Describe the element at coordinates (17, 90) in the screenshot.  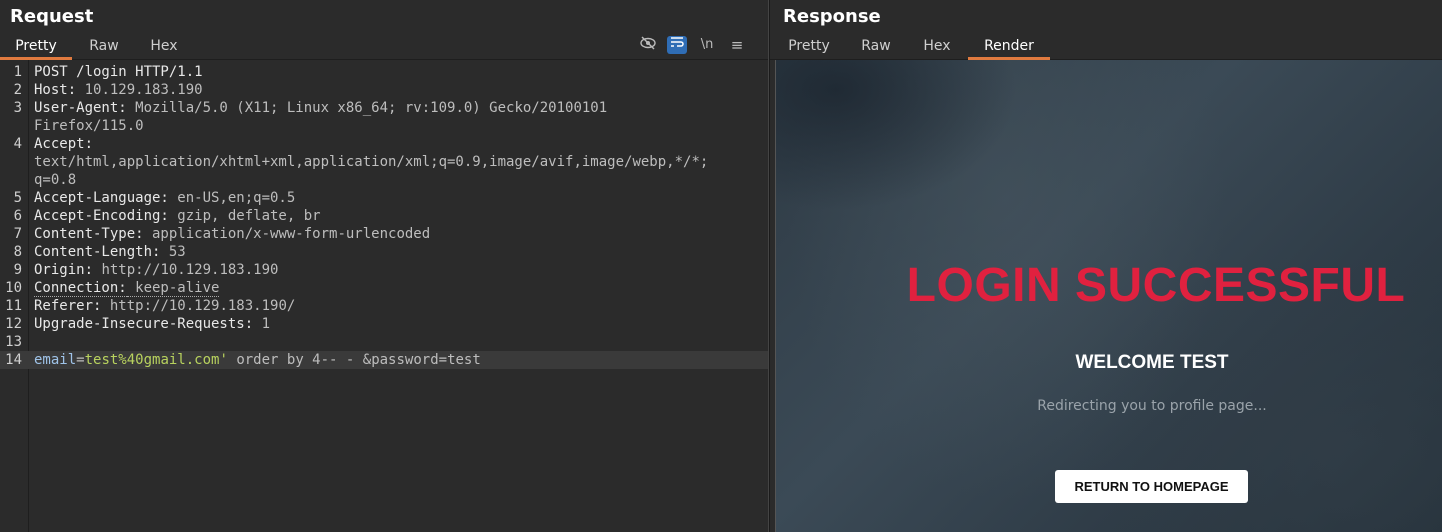
I see `line-number: 2` at that location.